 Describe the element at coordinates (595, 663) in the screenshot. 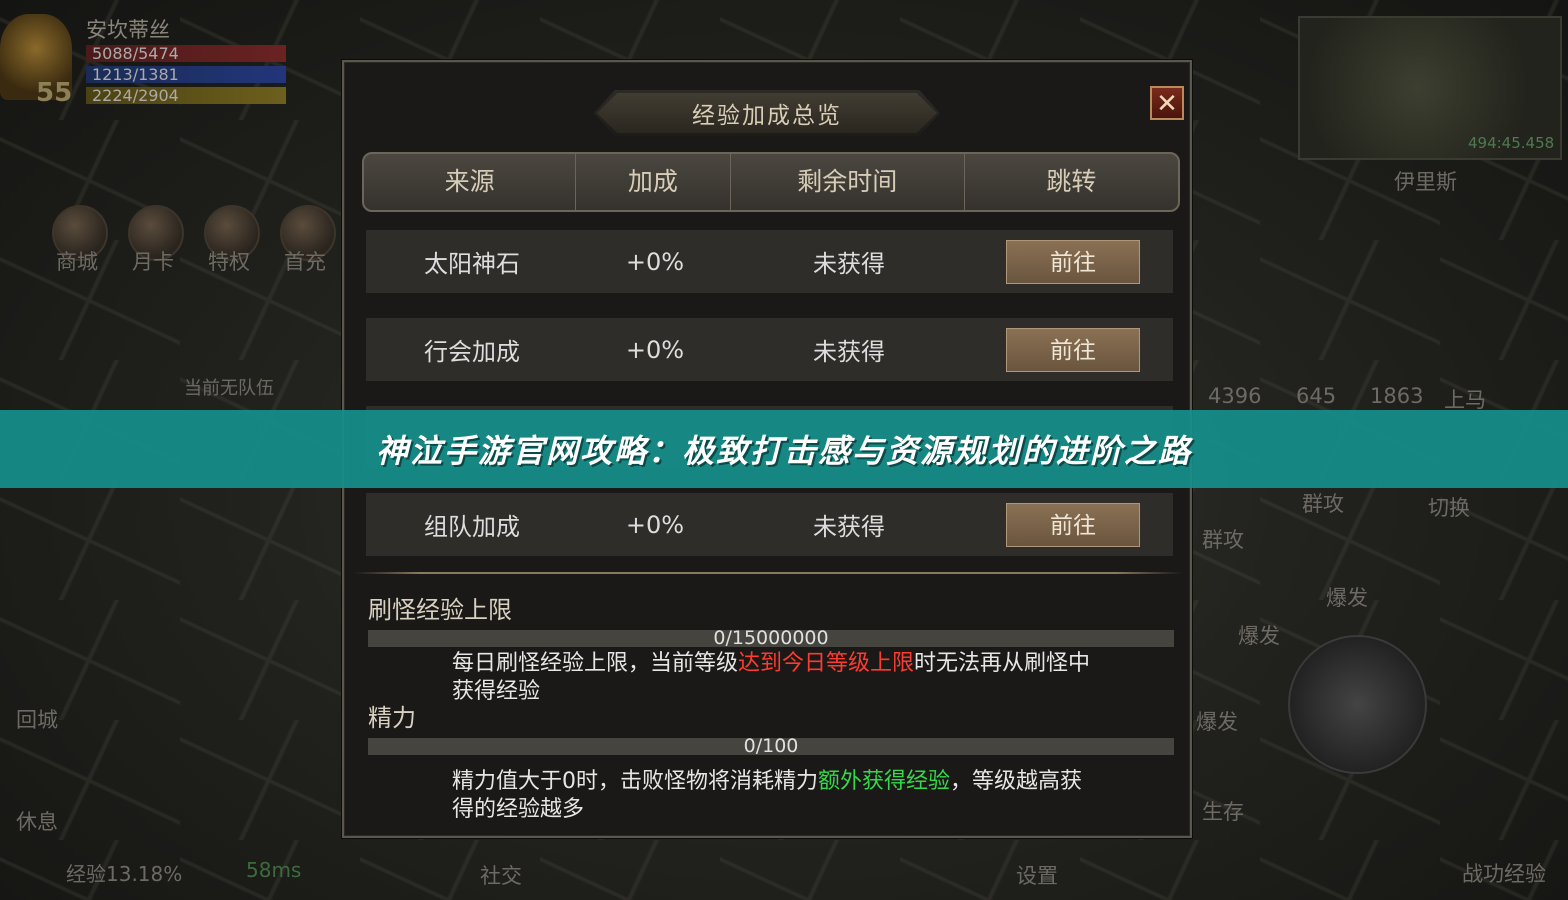

I see `exp-cap-desc-text: 每日刷怪经验上限，当前等级` at that location.